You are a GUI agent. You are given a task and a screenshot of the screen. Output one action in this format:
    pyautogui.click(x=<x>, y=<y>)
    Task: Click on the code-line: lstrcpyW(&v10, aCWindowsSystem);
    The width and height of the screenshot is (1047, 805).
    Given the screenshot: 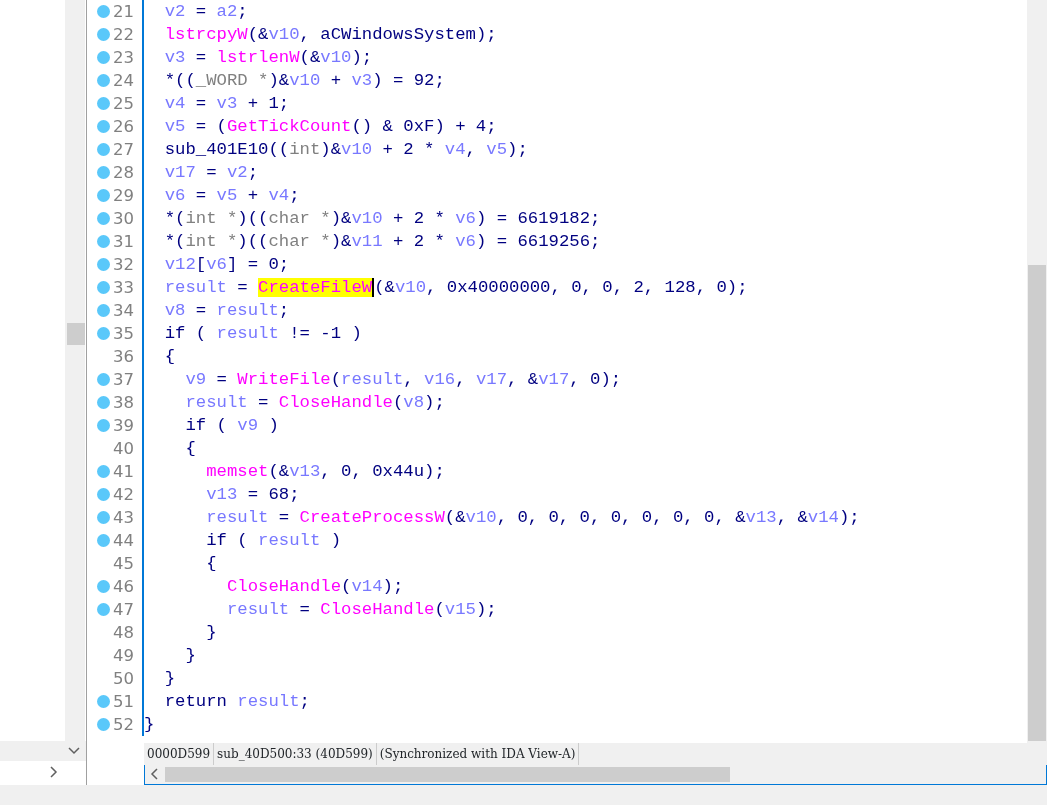 What is the action you would take?
    pyautogui.click(x=330, y=35)
    